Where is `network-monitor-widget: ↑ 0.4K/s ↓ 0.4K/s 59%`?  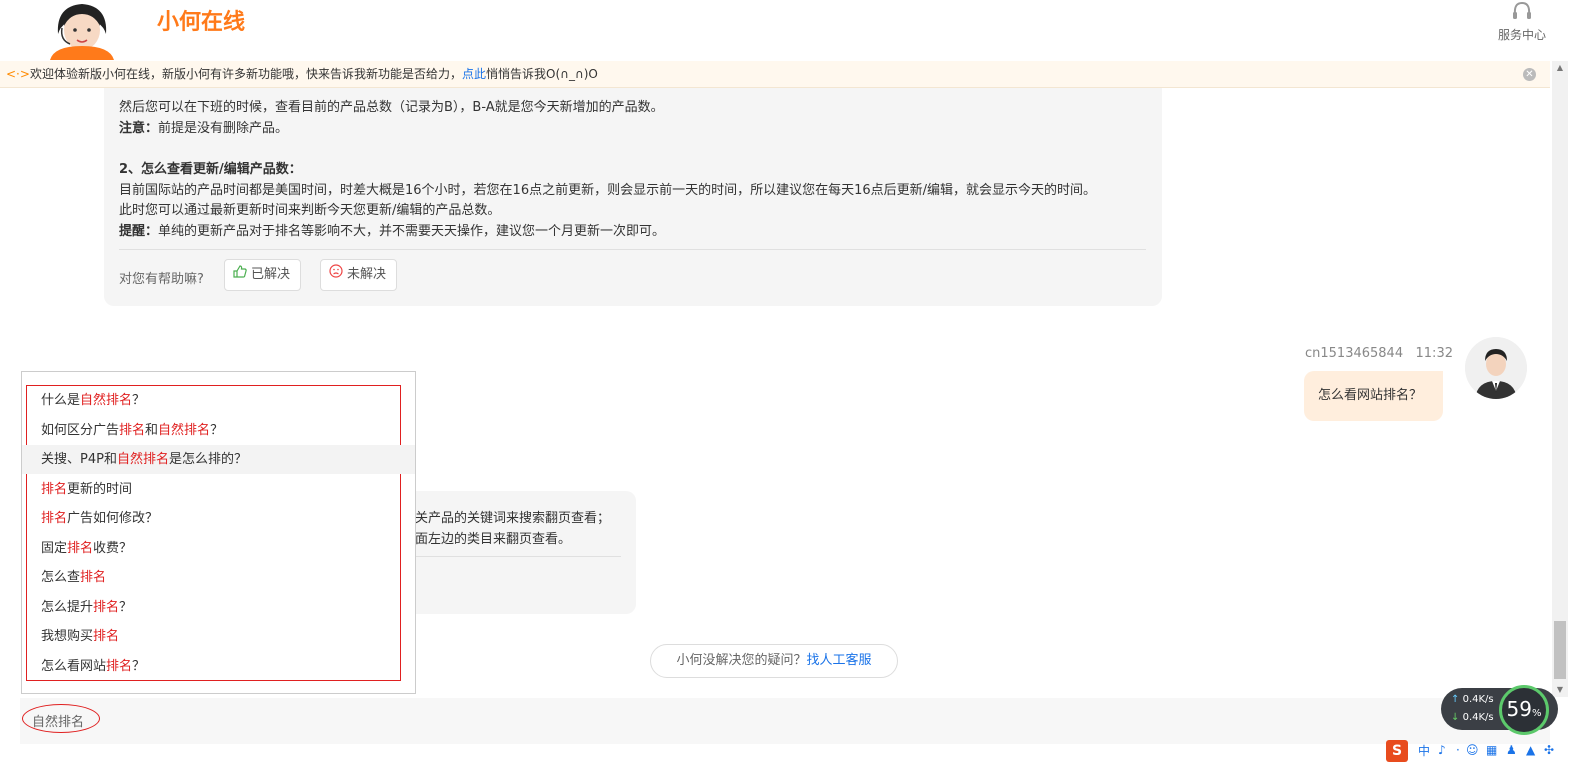
network-monitor-widget: ↑ 0.4K/s ↓ 0.4K/s 59% is located at coordinates (1499, 710).